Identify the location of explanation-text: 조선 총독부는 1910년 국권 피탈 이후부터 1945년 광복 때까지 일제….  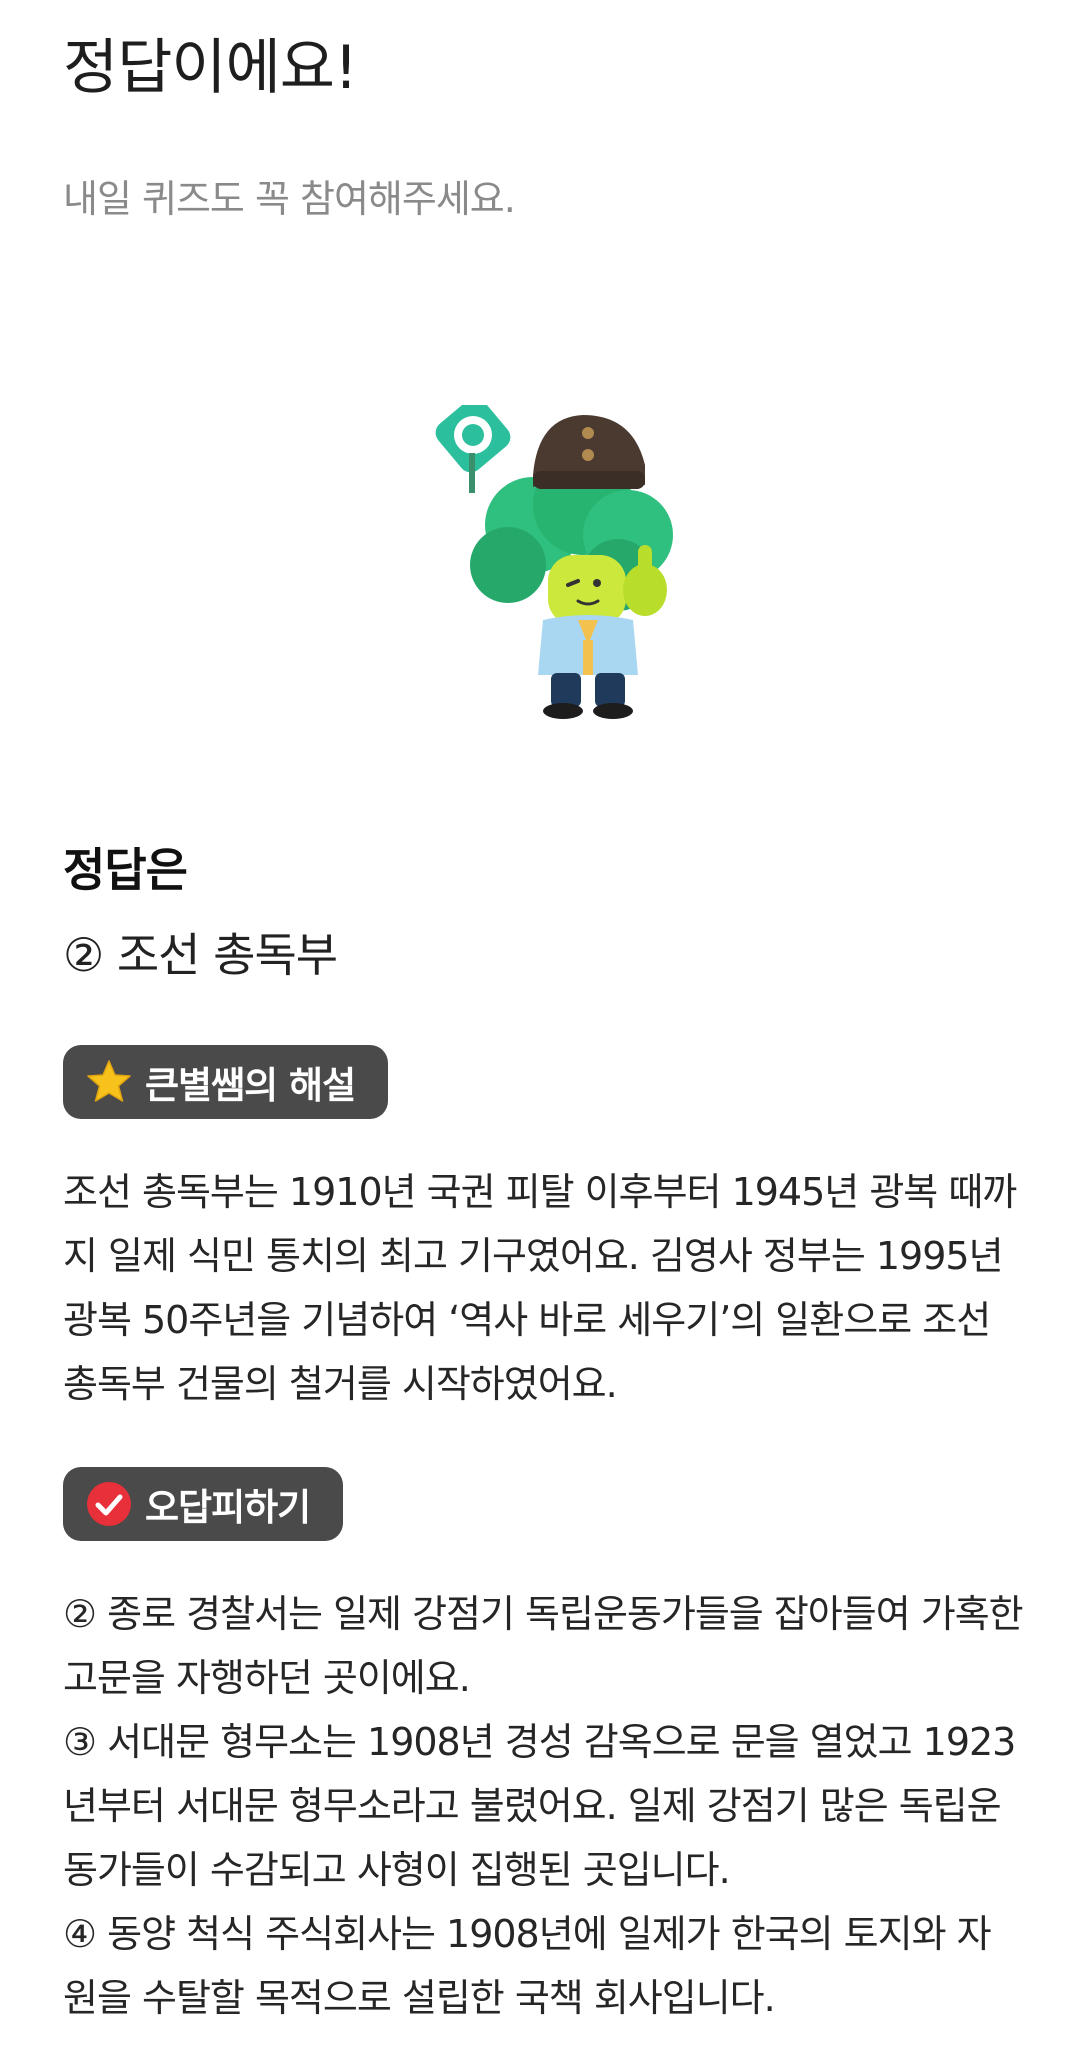
(540, 1288).